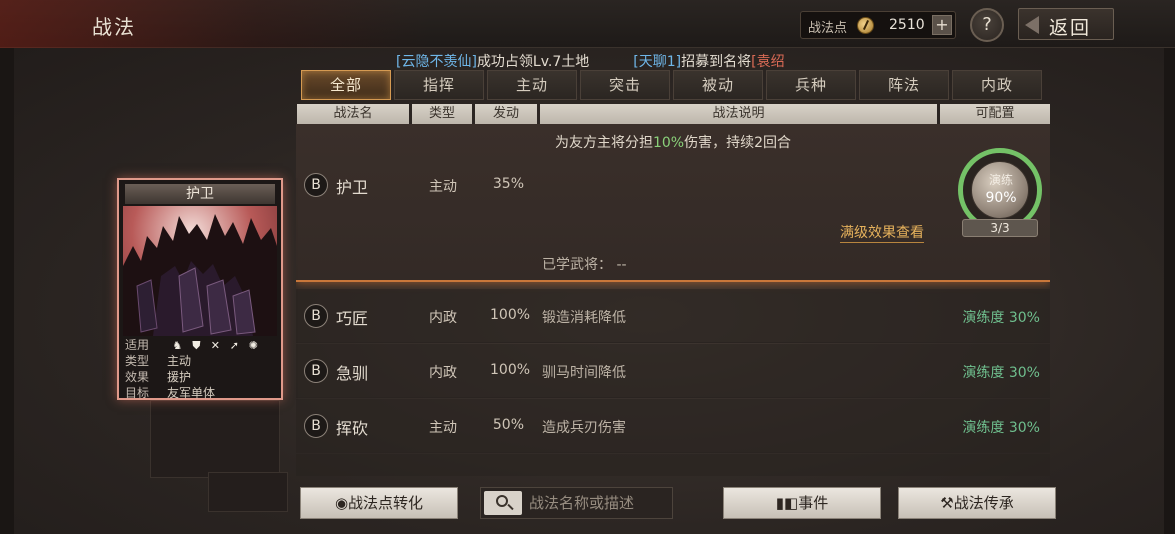  Describe the element at coordinates (533, 62) in the screenshot. I see `ticker-message-1: 成功占领Lv.7土地` at that location.